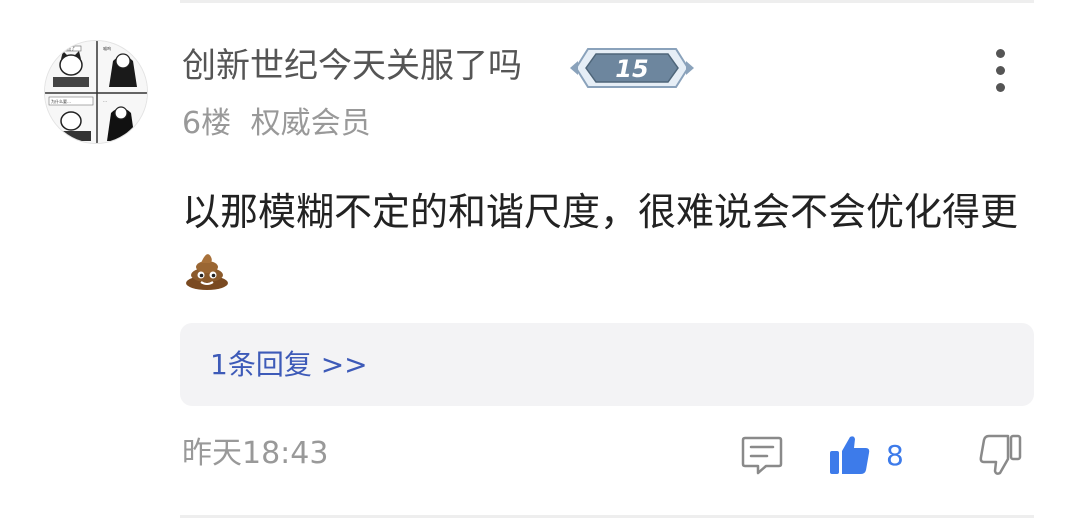 This screenshot has width=1080, height=520. What do you see at coordinates (352, 66) in the screenshot?
I see `username: 创新世纪今天关服了吗` at bounding box center [352, 66].